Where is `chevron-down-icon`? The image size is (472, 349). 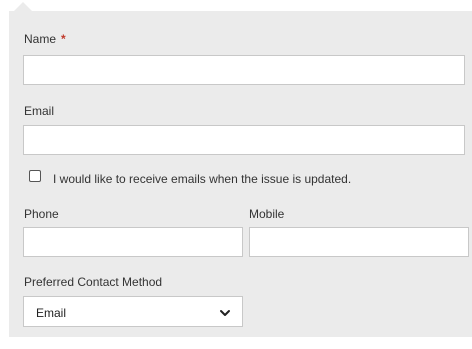 chevron-down-icon is located at coordinates (225, 313).